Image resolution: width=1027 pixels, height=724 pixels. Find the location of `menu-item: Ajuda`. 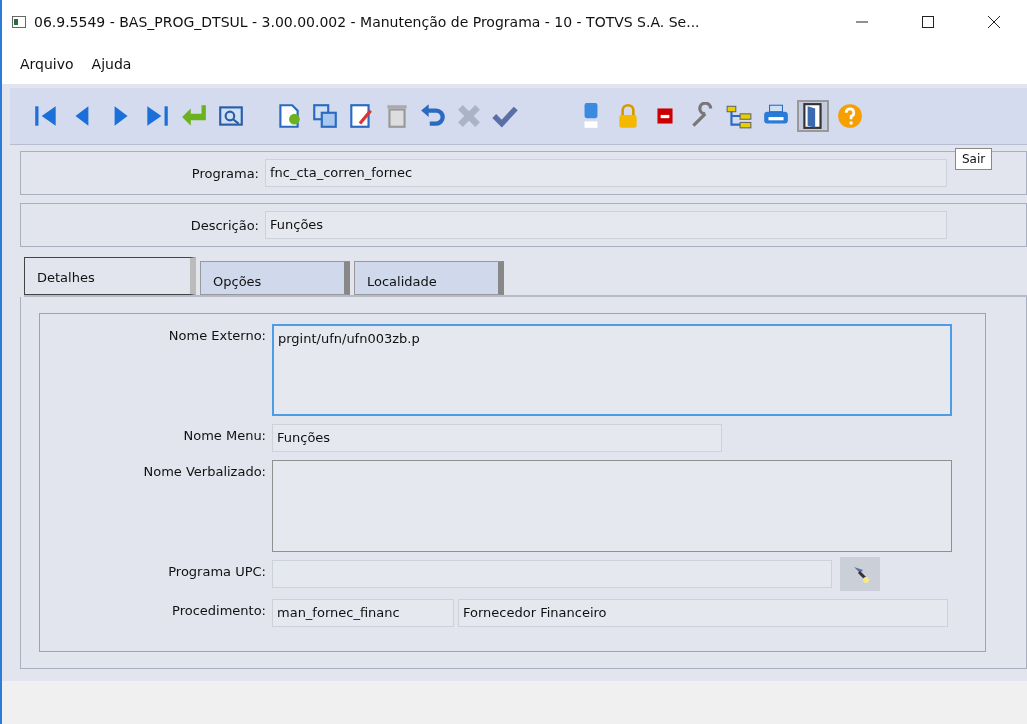

menu-item: Ajuda is located at coordinates (111, 64).